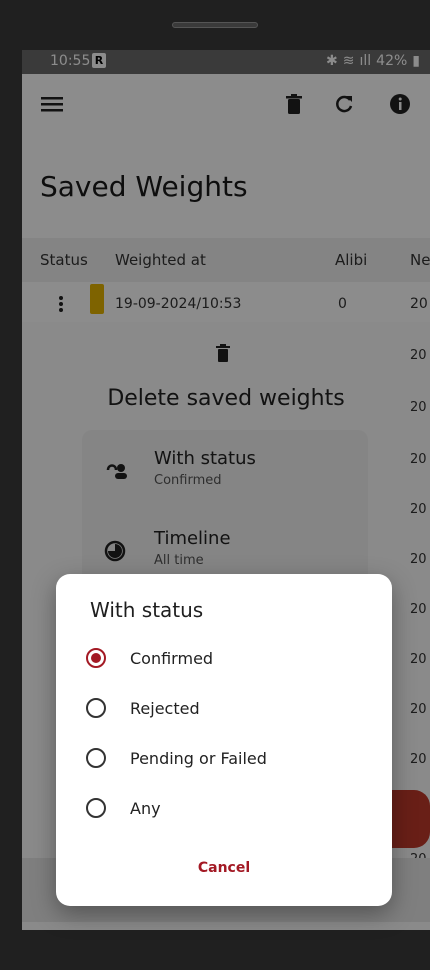  Describe the element at coordinates (231, 808) in the screenshot. I see `radio-any: Any` at that location.